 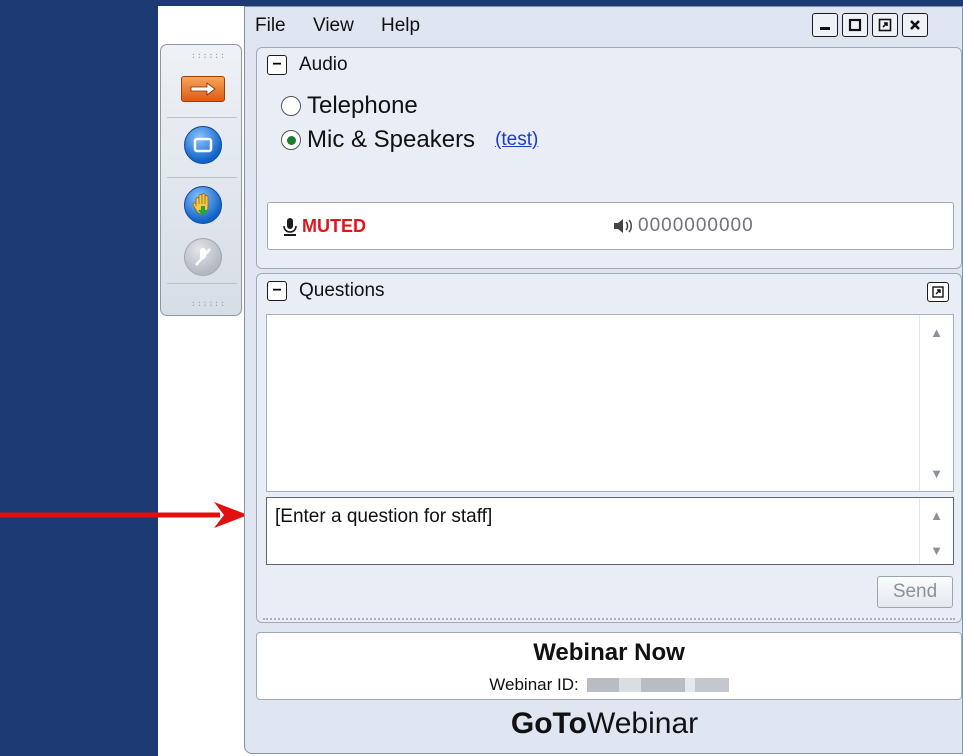 What do you see at coordinates (291, 140) in the screenshot?
I see `radio-button-selected` at bounding box center [291, 140].